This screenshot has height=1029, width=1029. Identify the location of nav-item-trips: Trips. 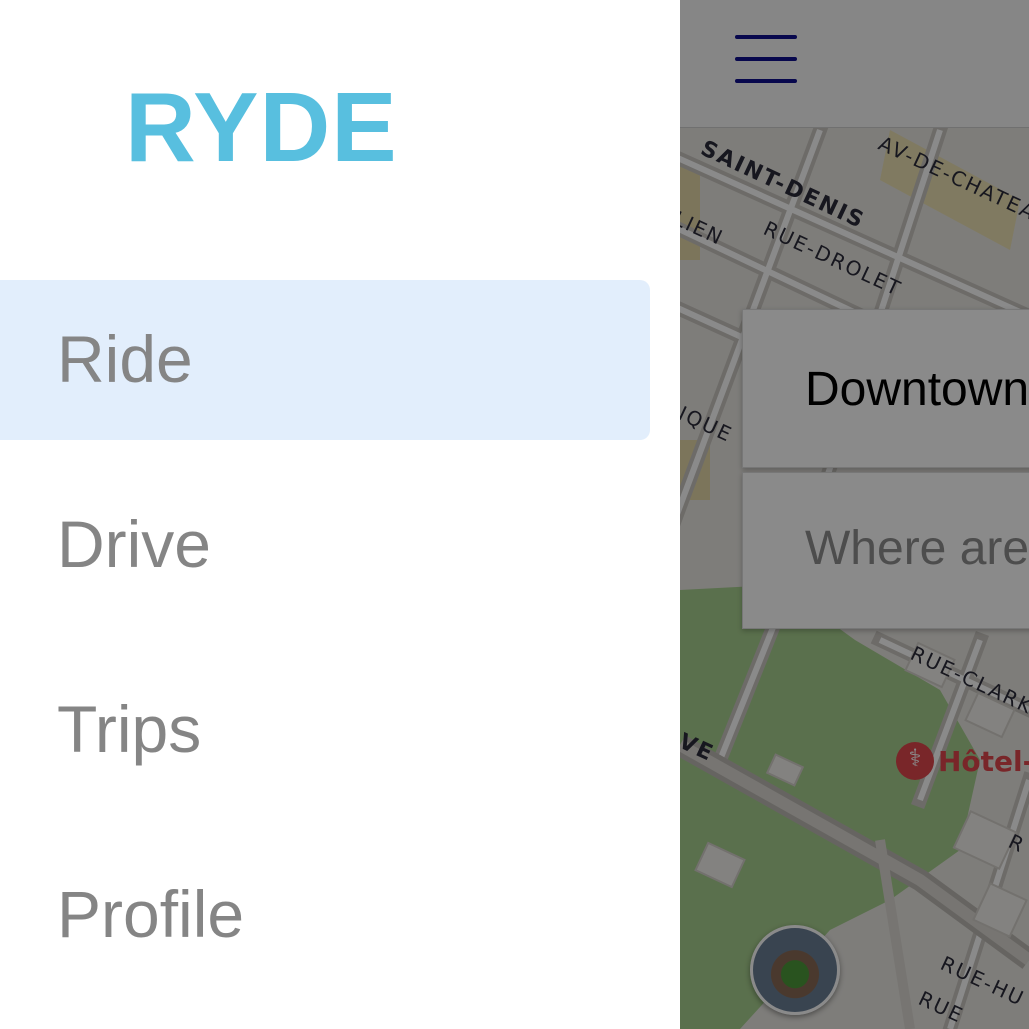
(325, 730).